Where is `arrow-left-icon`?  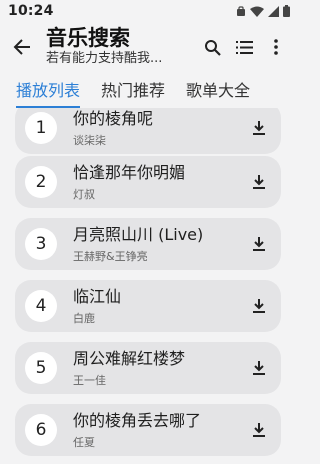
arrow-left-icon is located at coordinates (21, 47).